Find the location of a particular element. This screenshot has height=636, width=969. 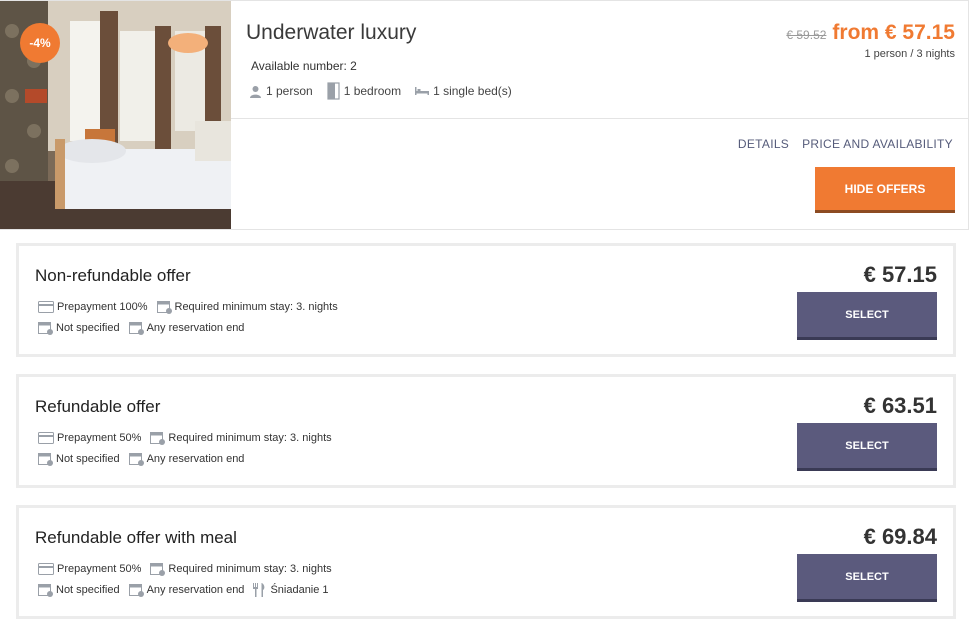

old-price: € 59.52 is located at coordinates (806, 35).